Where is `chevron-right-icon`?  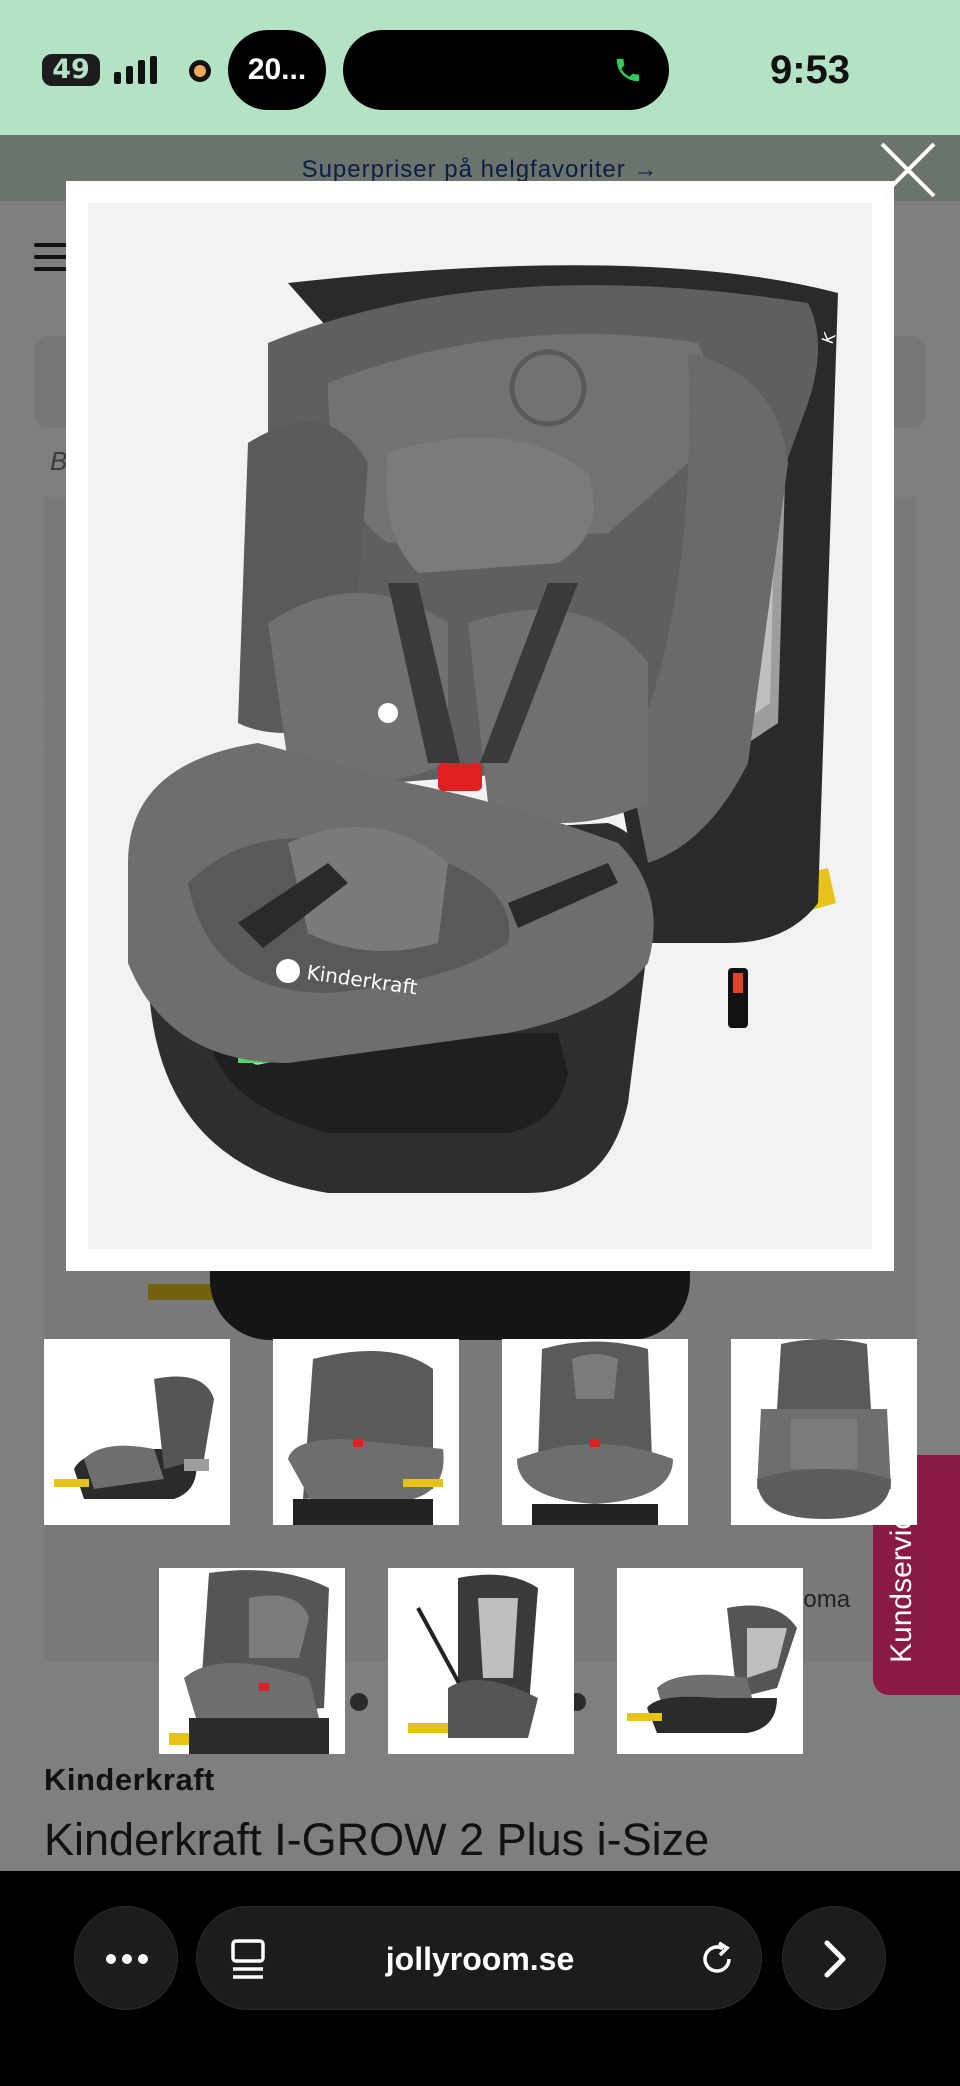 chevron-right-icon is located at coordinates (835, 1959).